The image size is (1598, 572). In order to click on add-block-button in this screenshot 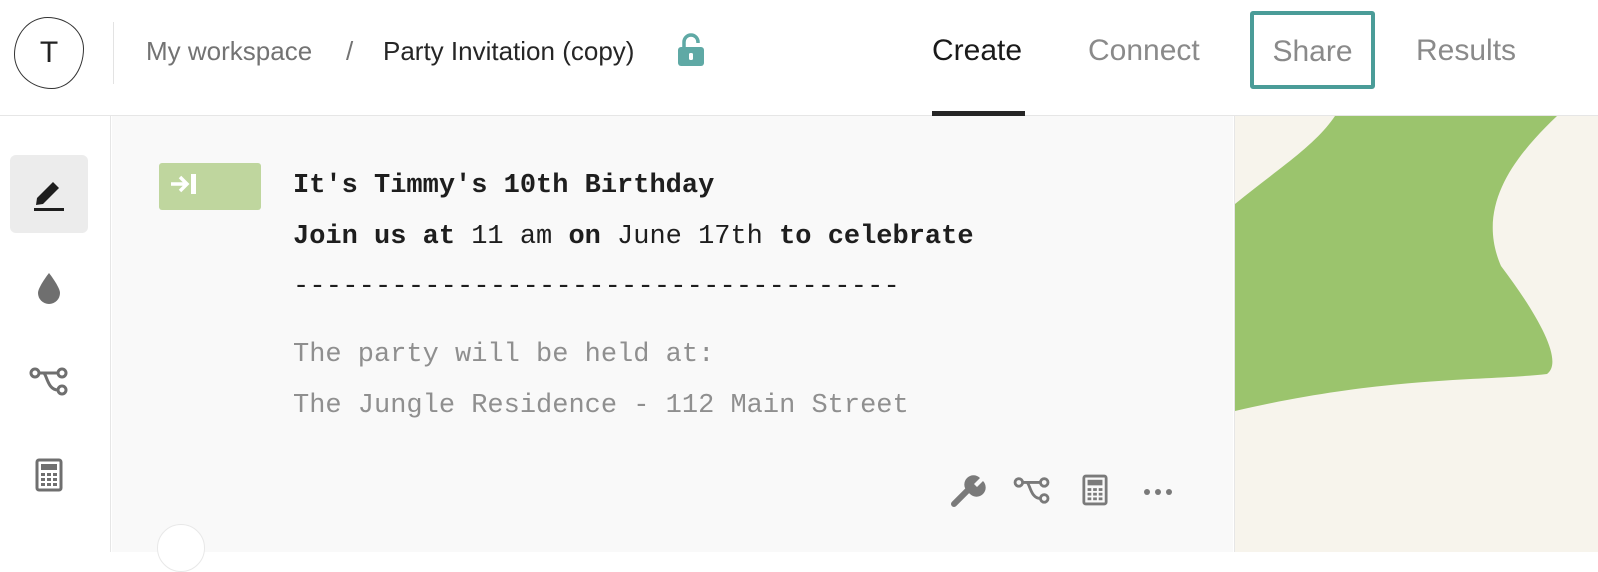, I will do `click(181, 548)`.